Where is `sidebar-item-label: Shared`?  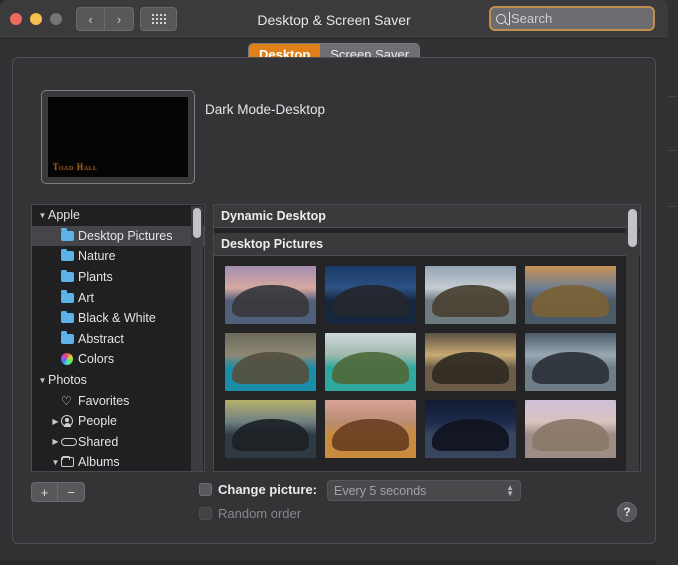 sidebar-item-label: Shared is located at coordinates (98, 441).